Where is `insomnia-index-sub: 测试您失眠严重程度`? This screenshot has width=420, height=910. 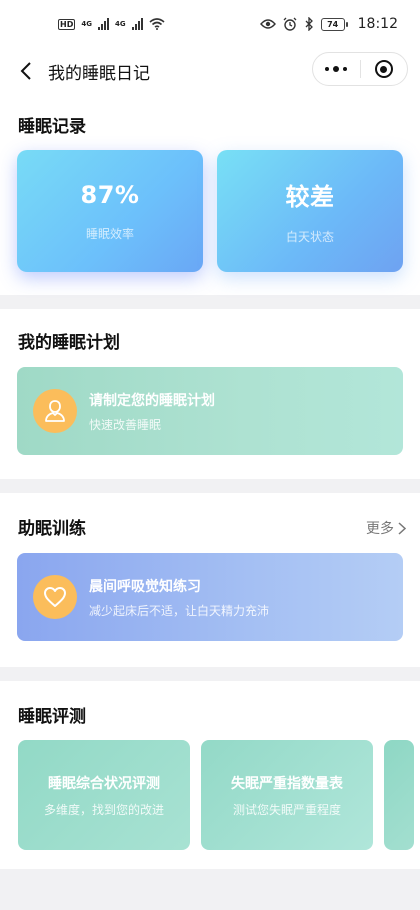 insomnia-index-sub: 测试您失眠严重程度 is located at coordinates (286, 809).